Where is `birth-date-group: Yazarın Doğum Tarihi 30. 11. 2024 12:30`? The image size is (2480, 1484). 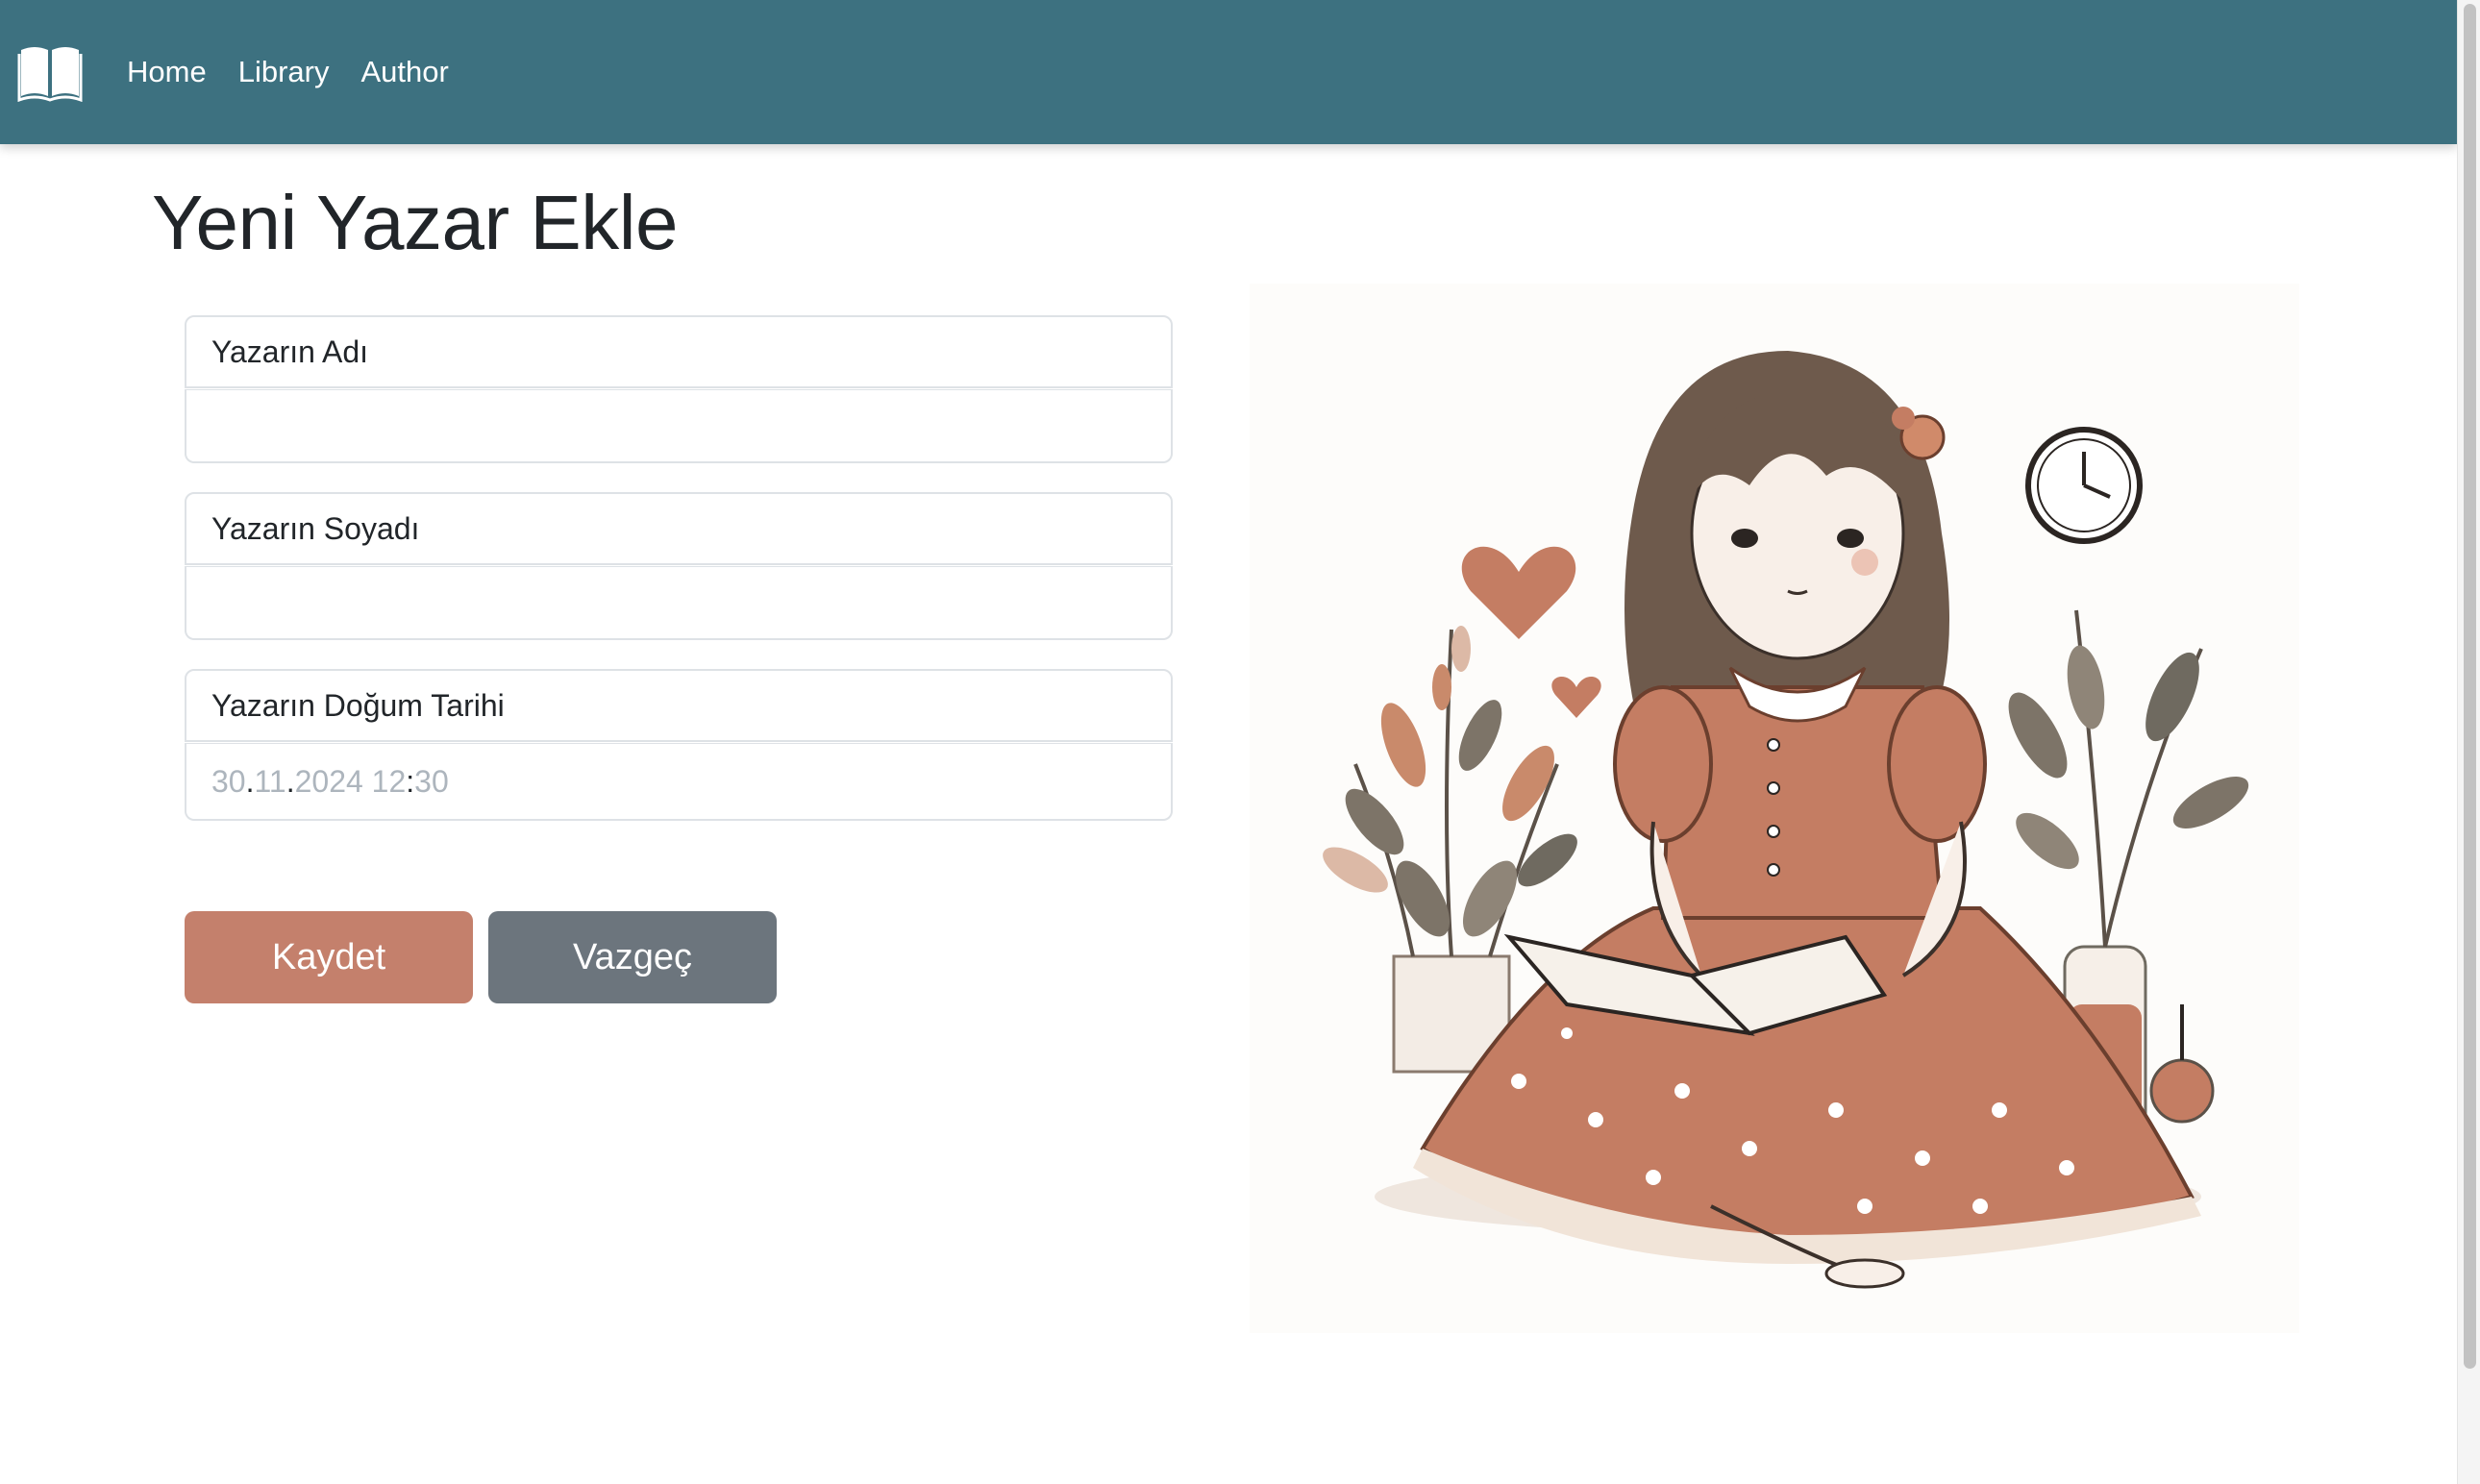
birth-date-group: Yazarın Doğum Tarihi 30. 11. 2024 12:30 is located at coordinates (679, 745).